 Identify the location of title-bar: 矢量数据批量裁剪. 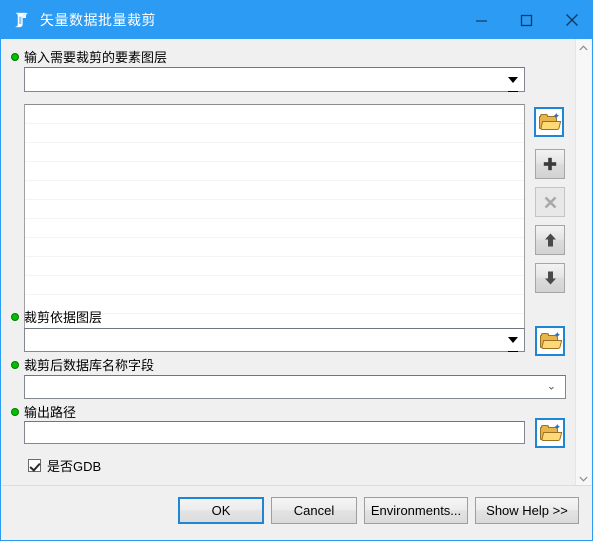
(296, 20).